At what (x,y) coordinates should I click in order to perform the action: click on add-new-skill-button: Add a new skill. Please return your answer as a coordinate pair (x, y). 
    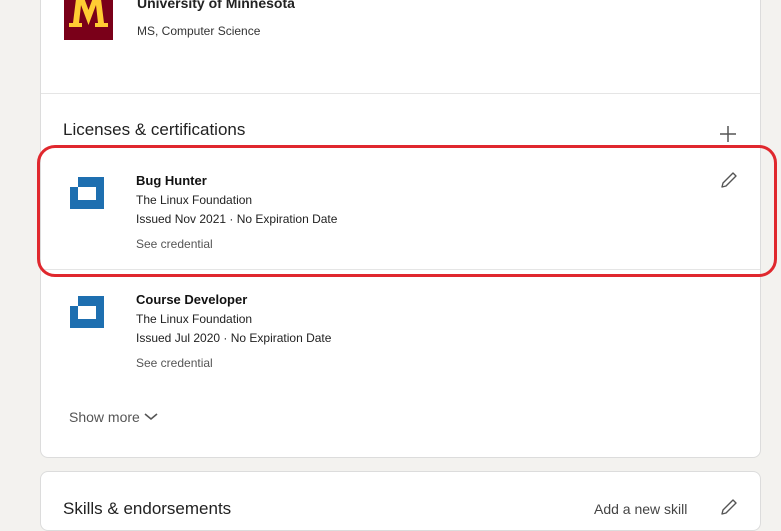
    Looking at the image, I should click on (640, 509).